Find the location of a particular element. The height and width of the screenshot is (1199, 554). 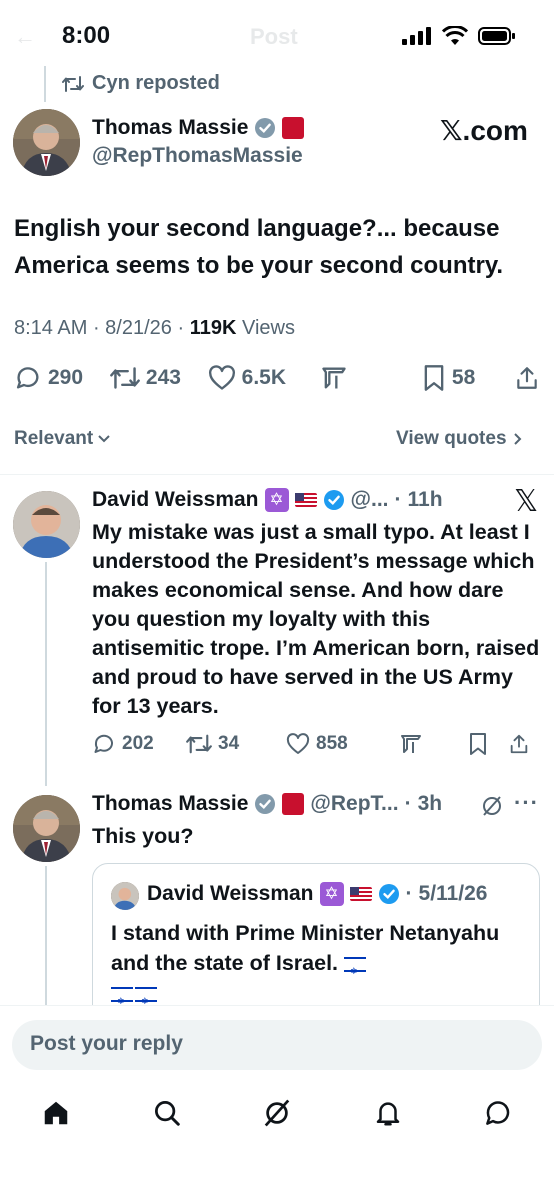

author-handle: @RepThomasMassie is located at coordinates (197, 156).